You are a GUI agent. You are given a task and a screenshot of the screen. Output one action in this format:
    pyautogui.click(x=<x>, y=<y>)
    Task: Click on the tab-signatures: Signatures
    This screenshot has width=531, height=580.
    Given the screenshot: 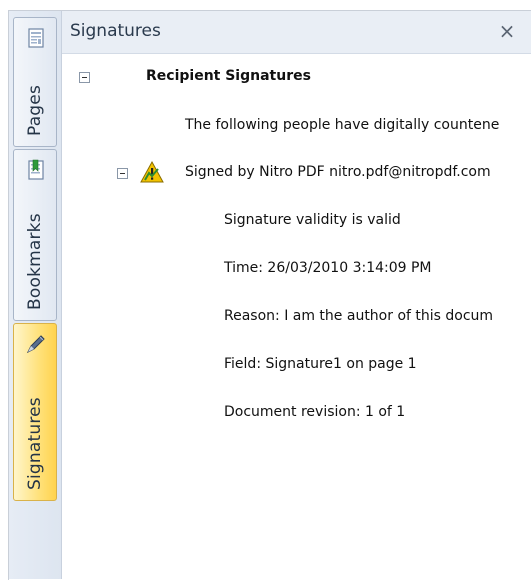 What is the action you would take?
    pyautogui.click(x=35, y=412)
    